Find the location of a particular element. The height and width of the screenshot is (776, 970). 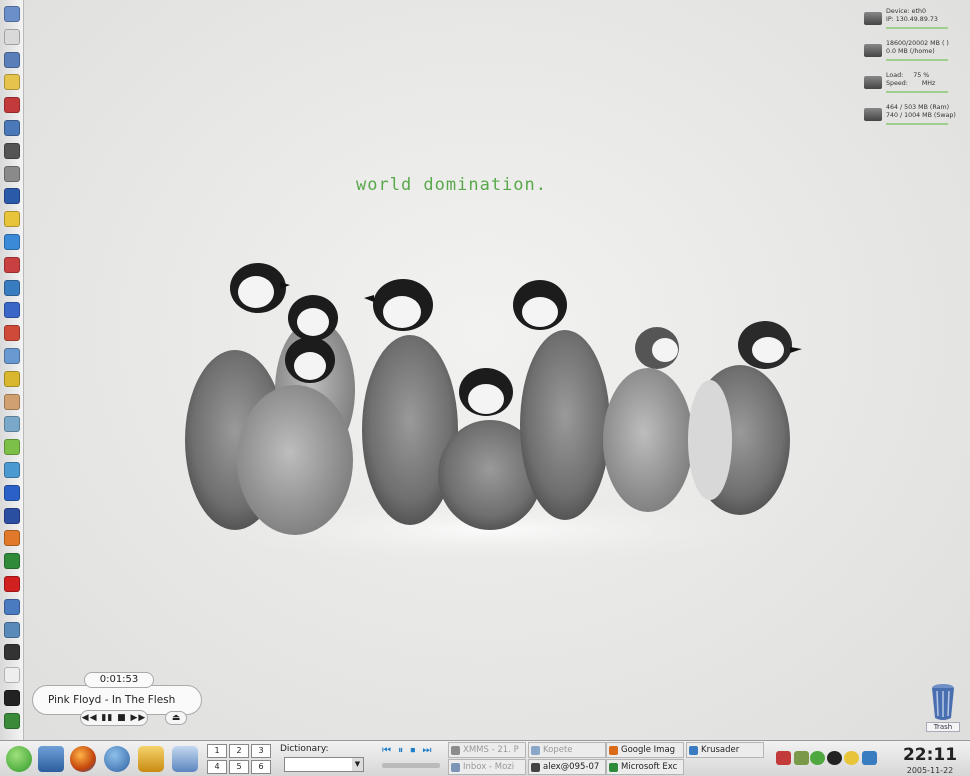

taskbar-task-button: Microsoft Exc is located at coordinates (645, 767).